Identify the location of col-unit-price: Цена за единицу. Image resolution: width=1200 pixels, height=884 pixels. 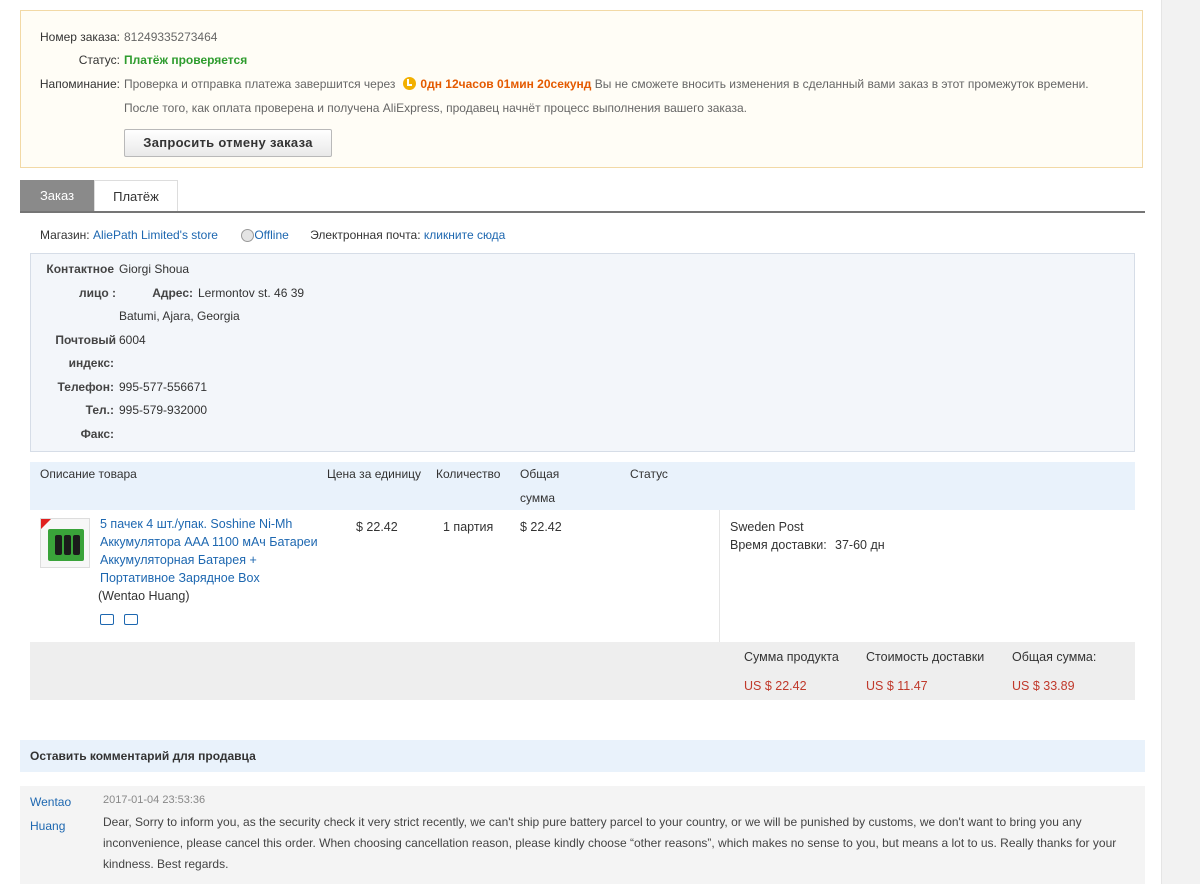
(374, 474).